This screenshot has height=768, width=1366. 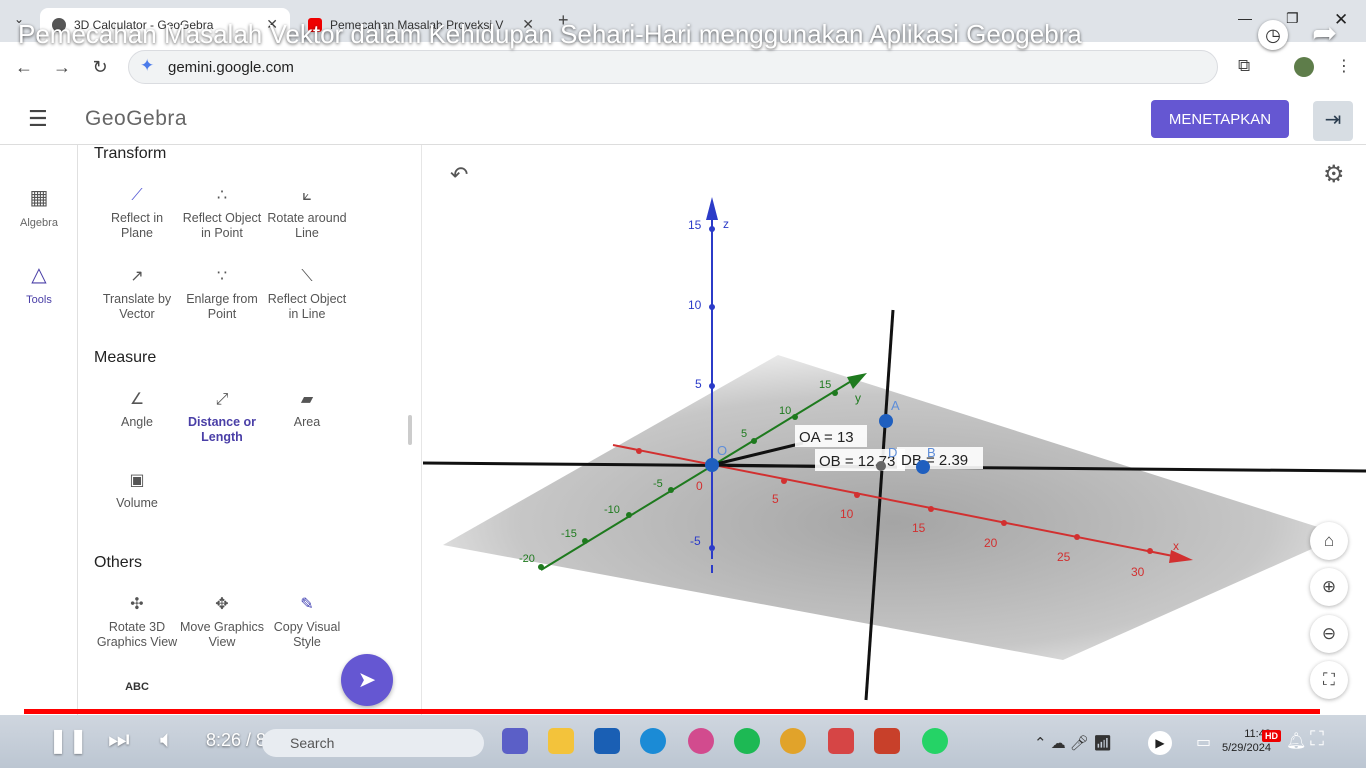 What do you see at coordinates (231, 67) in the screenshot?
I see `url-text: gemini.google.com` at bounding box center [231, 67].